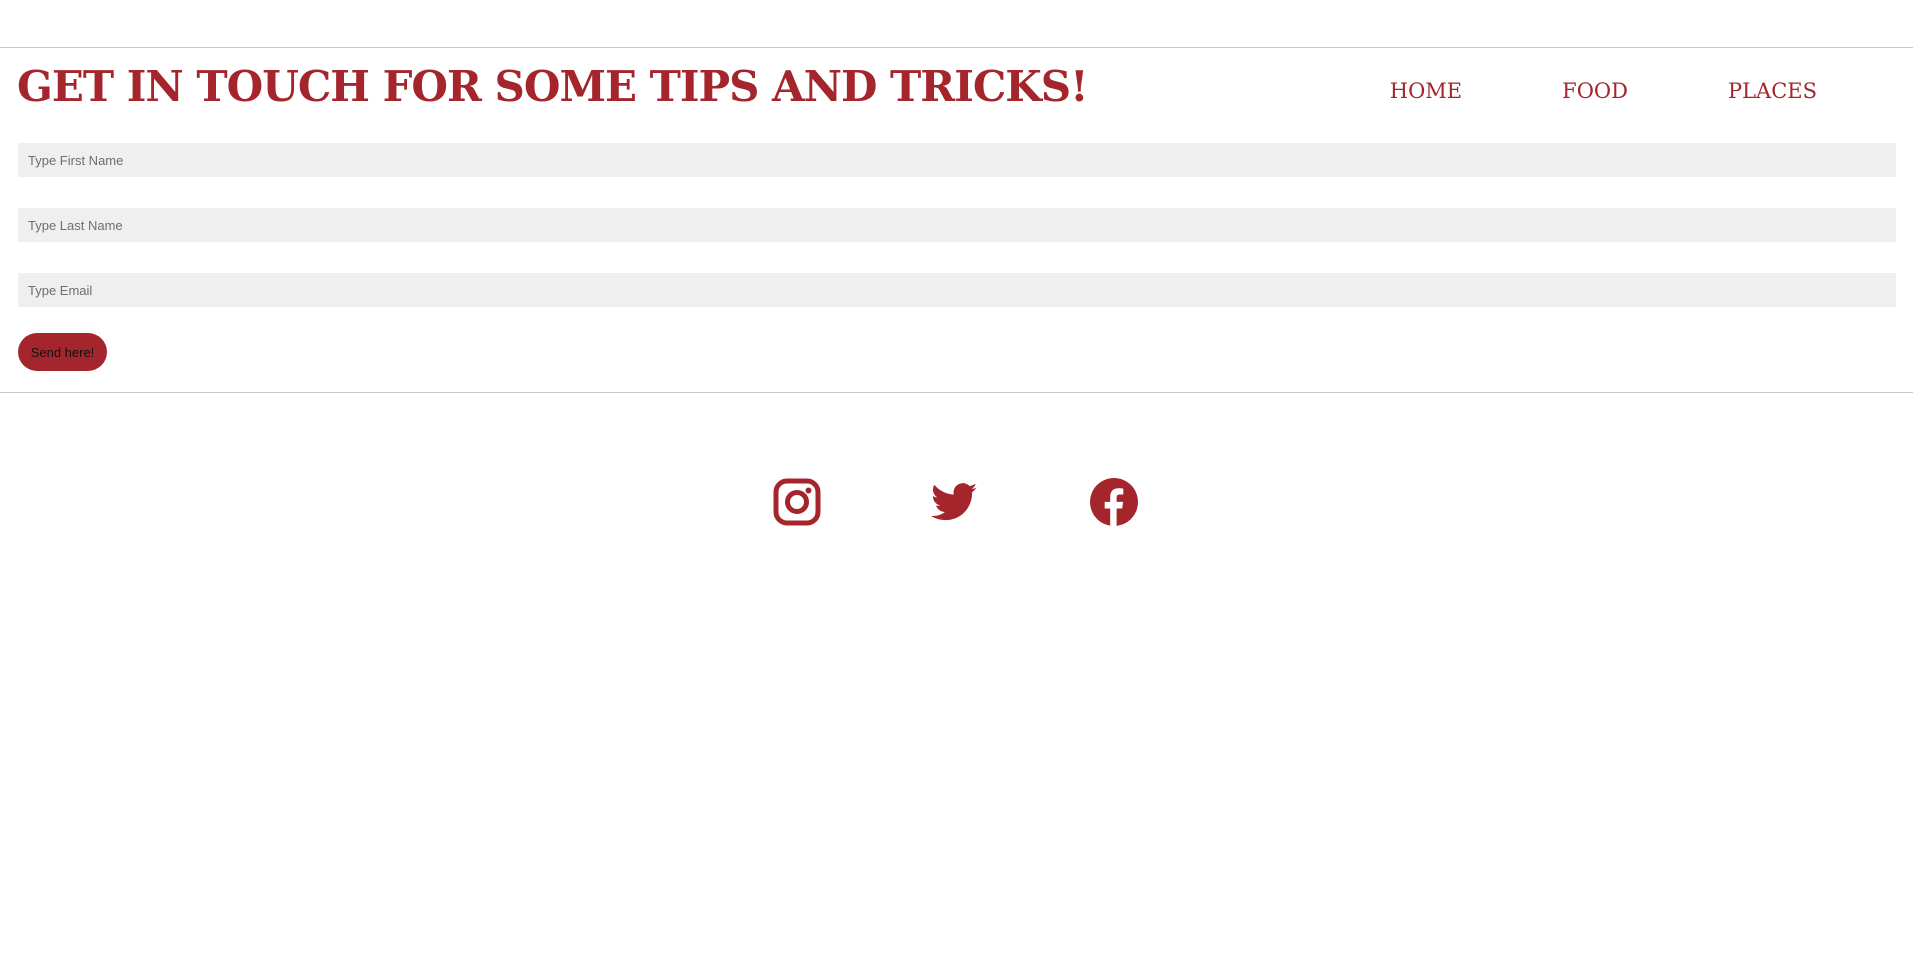 This screenshot has width=1913, height=964. Describe the element at coordinates (957, 290) in the screenshot. I see `email-input` at that location.